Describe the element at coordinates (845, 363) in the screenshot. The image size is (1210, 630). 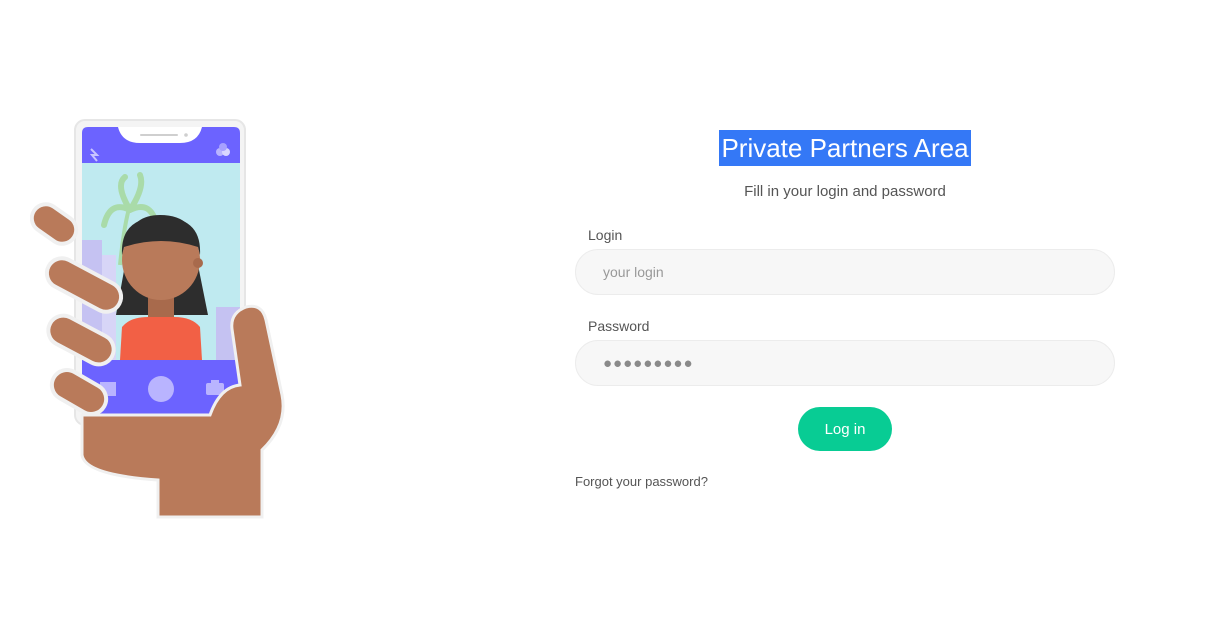
I see `password-input` at that location.